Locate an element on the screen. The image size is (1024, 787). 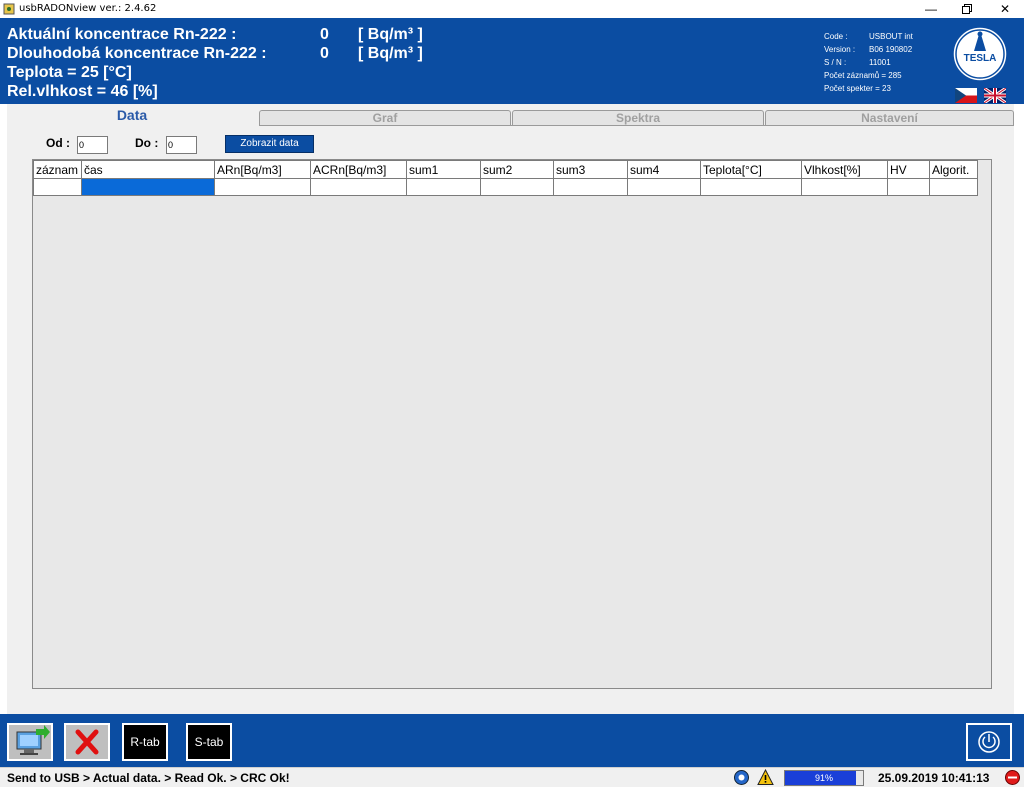
temperature-readout: Teplota = 25 [°C] is located at coordinates (69, 72).